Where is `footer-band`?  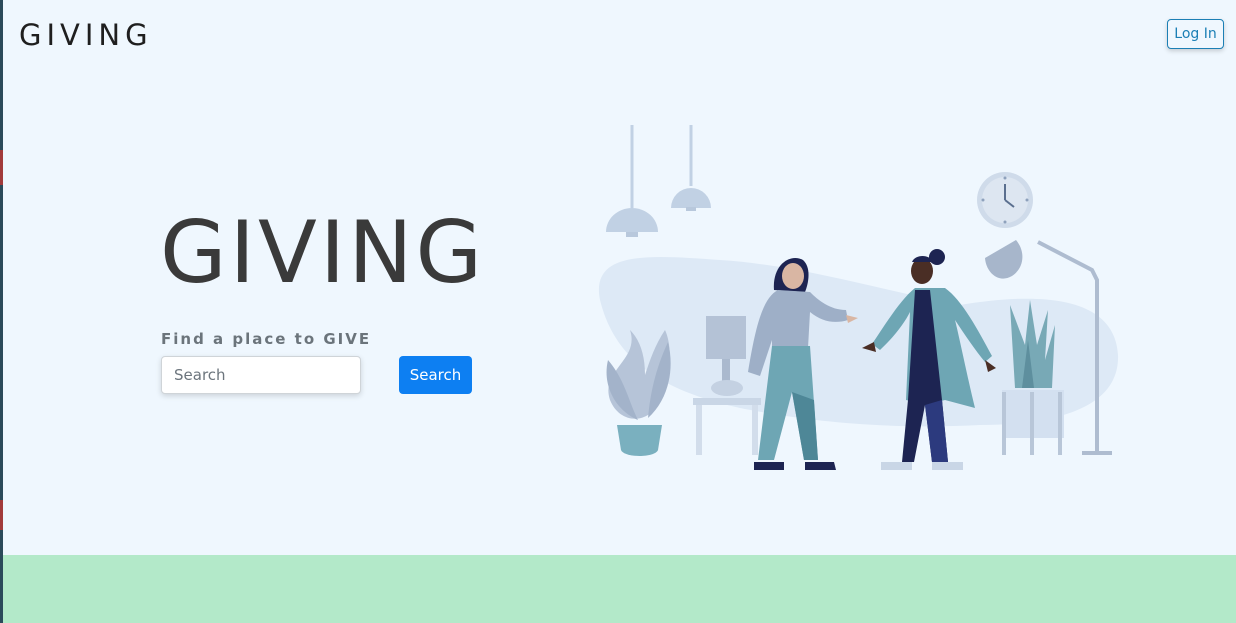 footer-band is located at coordinates (619, 589).